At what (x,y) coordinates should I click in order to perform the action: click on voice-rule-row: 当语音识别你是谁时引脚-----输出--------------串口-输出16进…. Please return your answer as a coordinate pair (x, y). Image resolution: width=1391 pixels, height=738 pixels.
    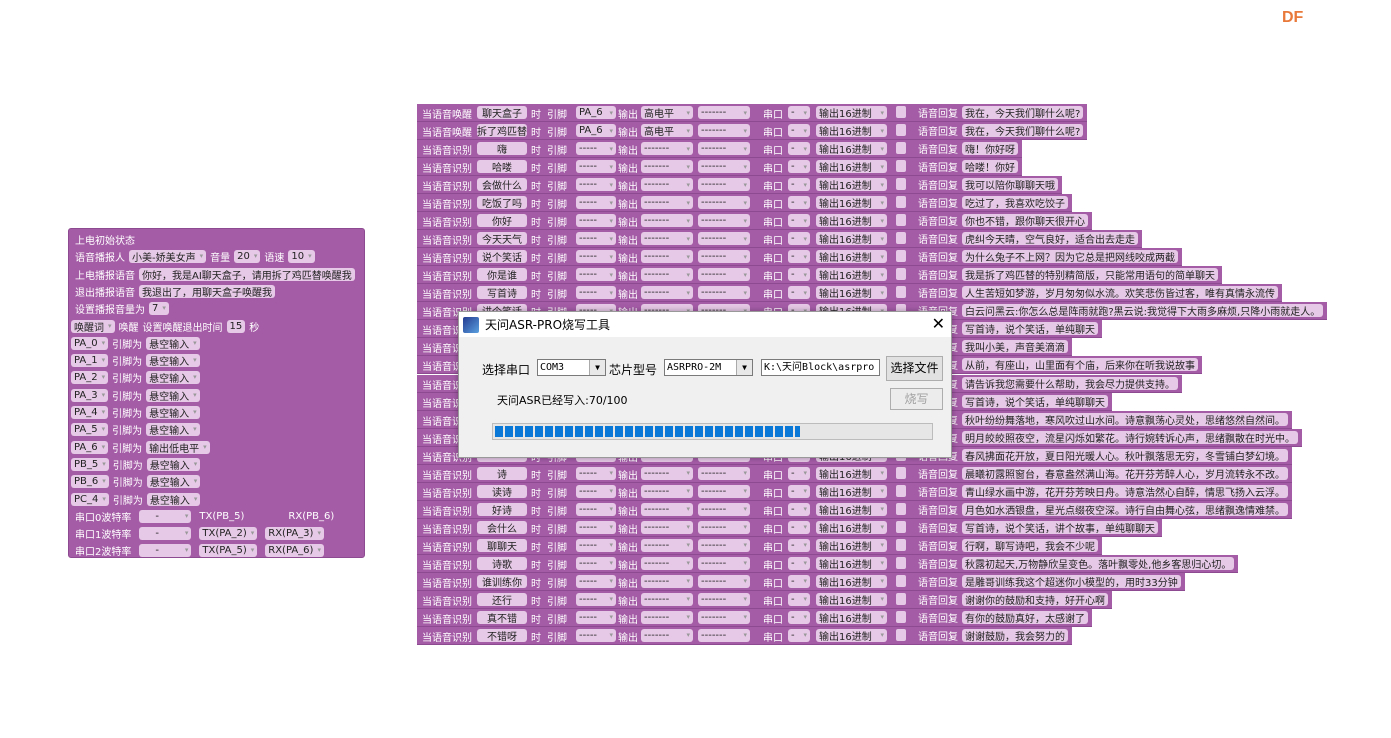
    Looking at the image, I should click on (819, 275).